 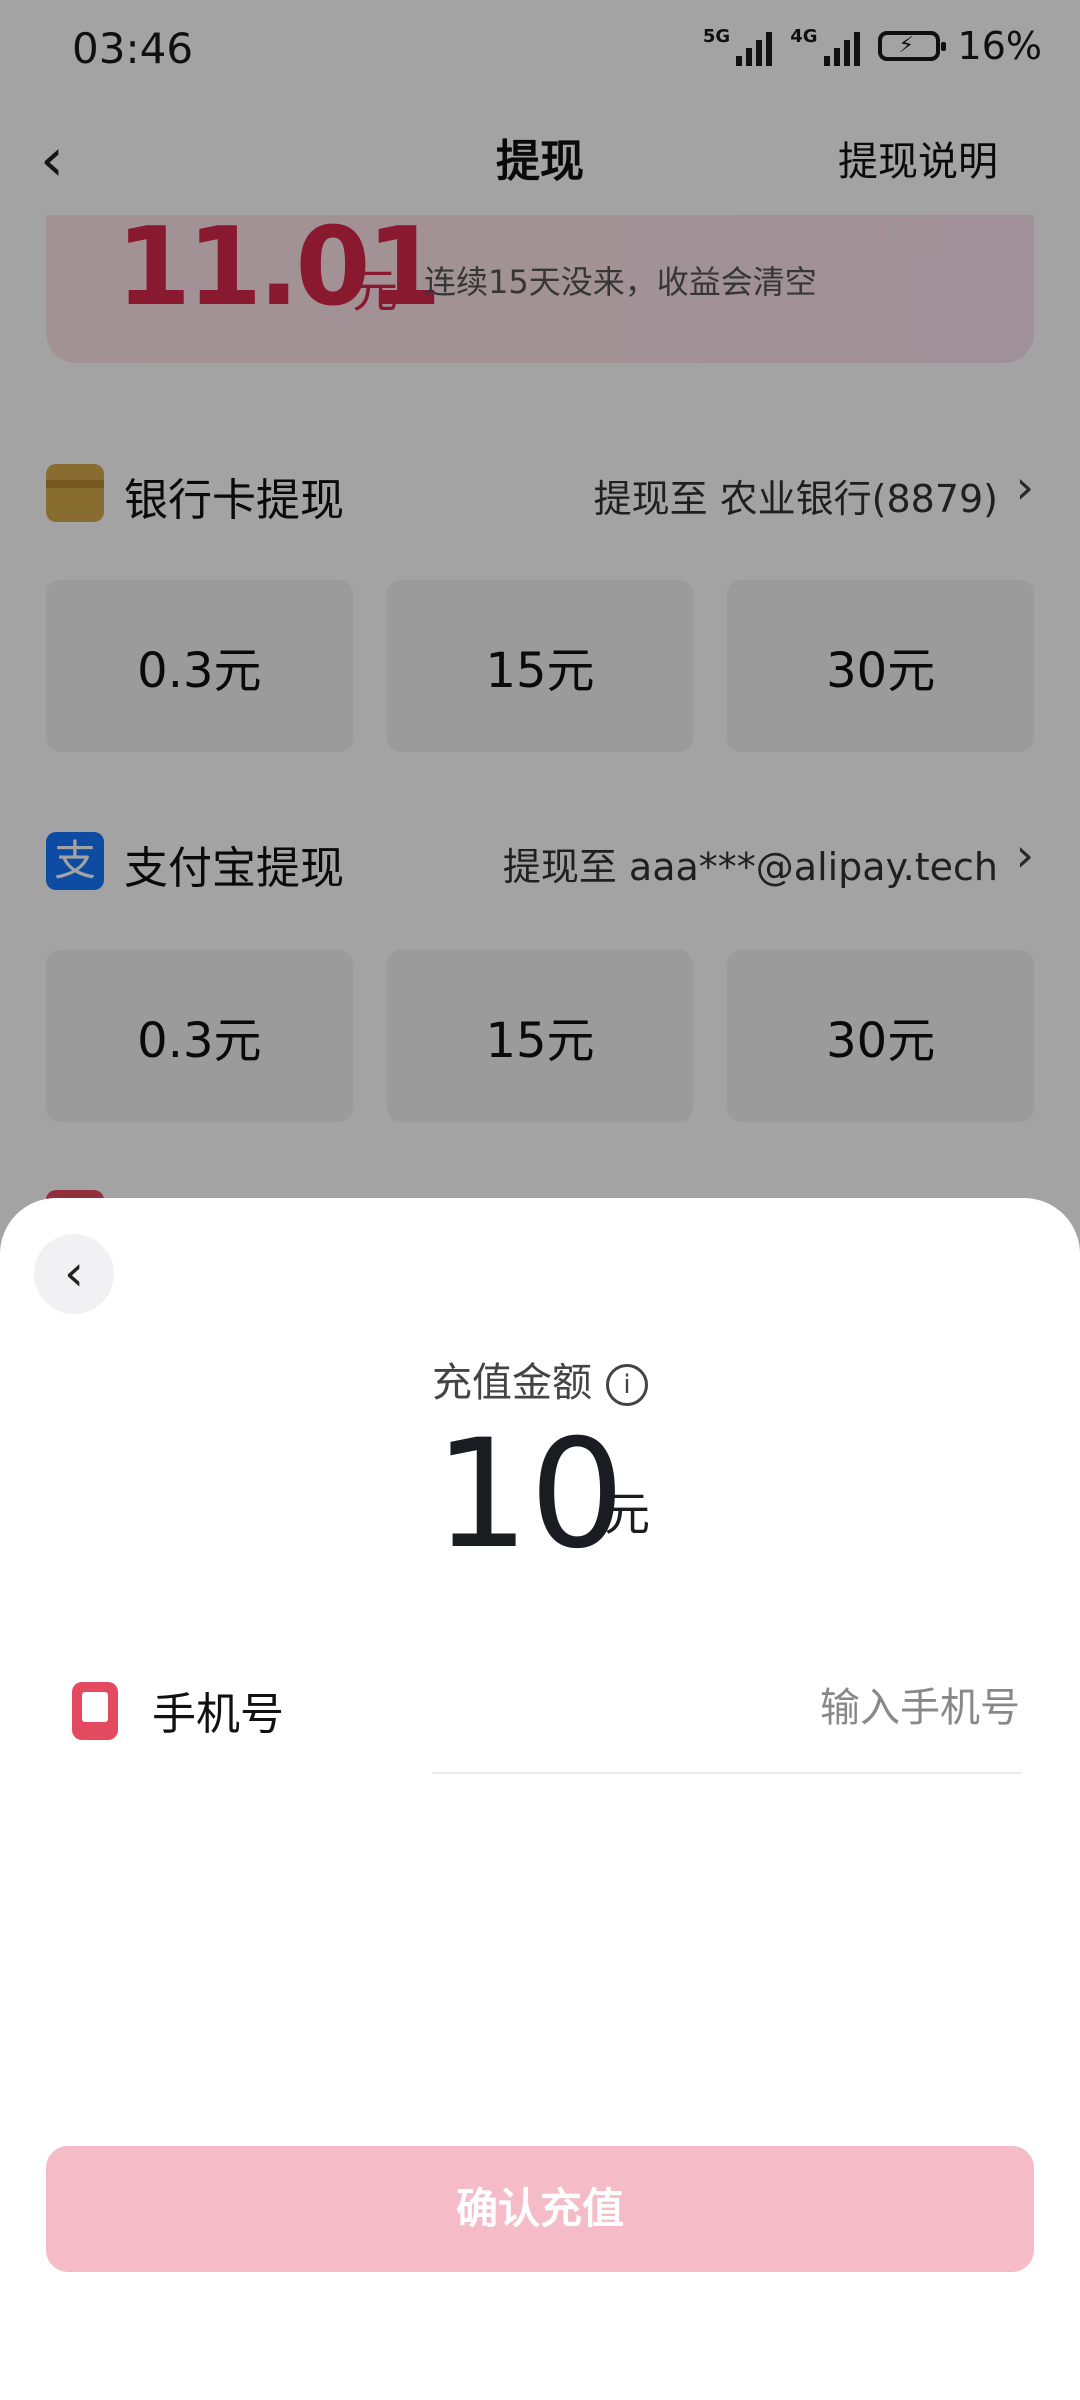 I want to click on recharge-amount-value: 10, so click(x=529, y=1495).